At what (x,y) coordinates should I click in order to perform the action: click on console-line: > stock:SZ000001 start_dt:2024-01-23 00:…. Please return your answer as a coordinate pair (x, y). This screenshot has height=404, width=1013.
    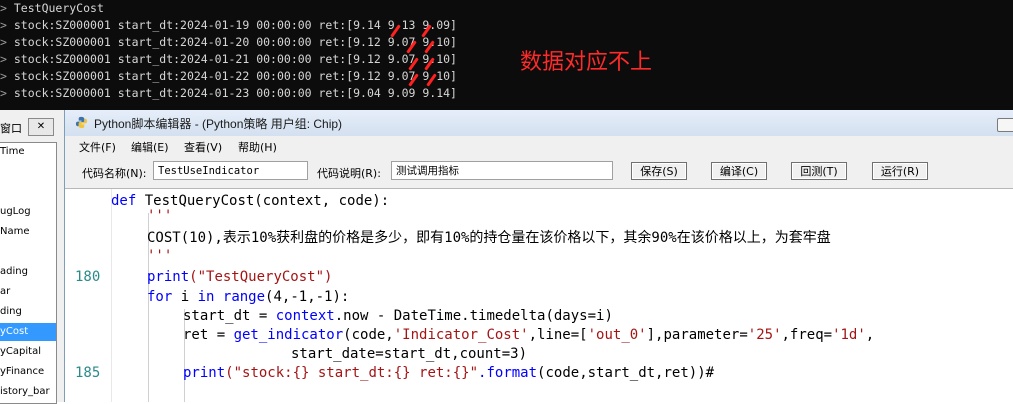
    Looking at the image, I should click on (228, 93).